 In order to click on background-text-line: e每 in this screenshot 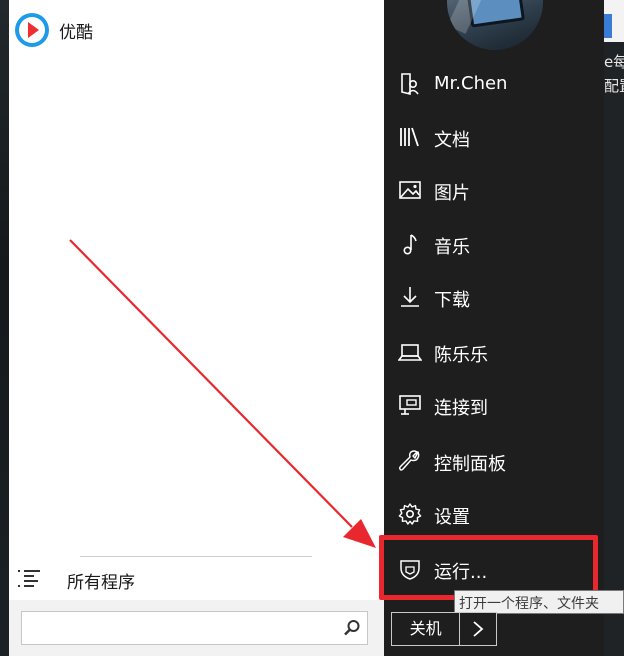, I will do `click(614, 62)`.